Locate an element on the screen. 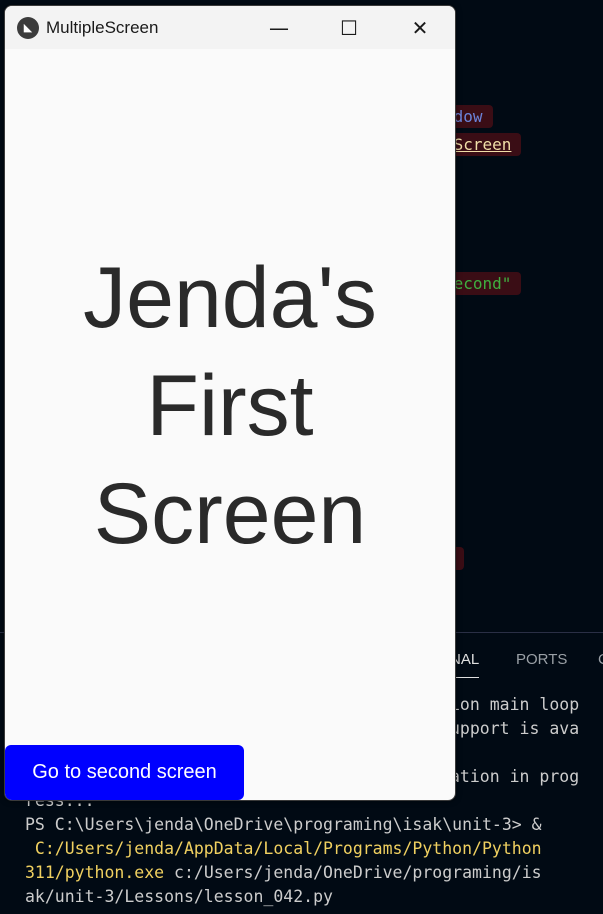  terminal-script-path: c:/Users/jenda/OneDrive/programing/is is located at coordinates (353, 872).